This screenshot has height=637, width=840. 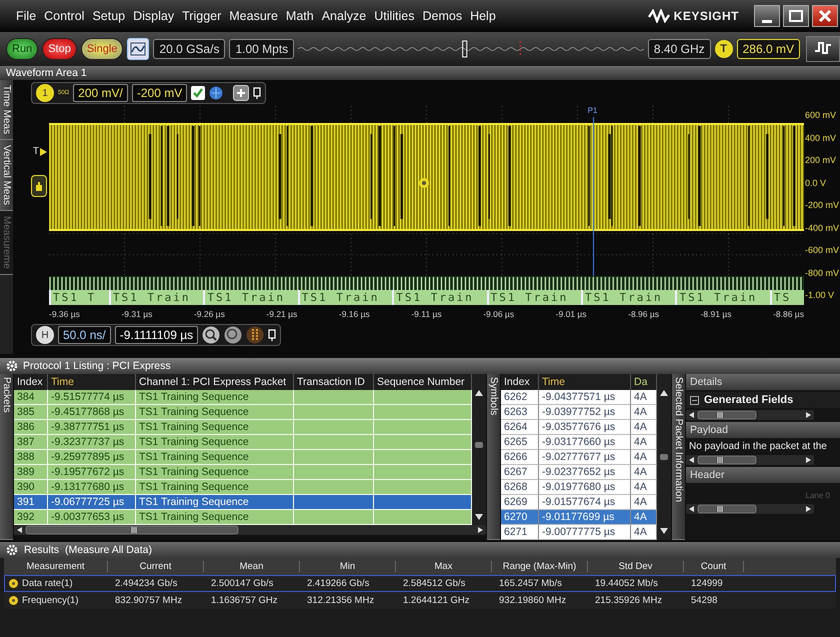 I want to click on menu-item: Analyze, so click(x=344, y=16).